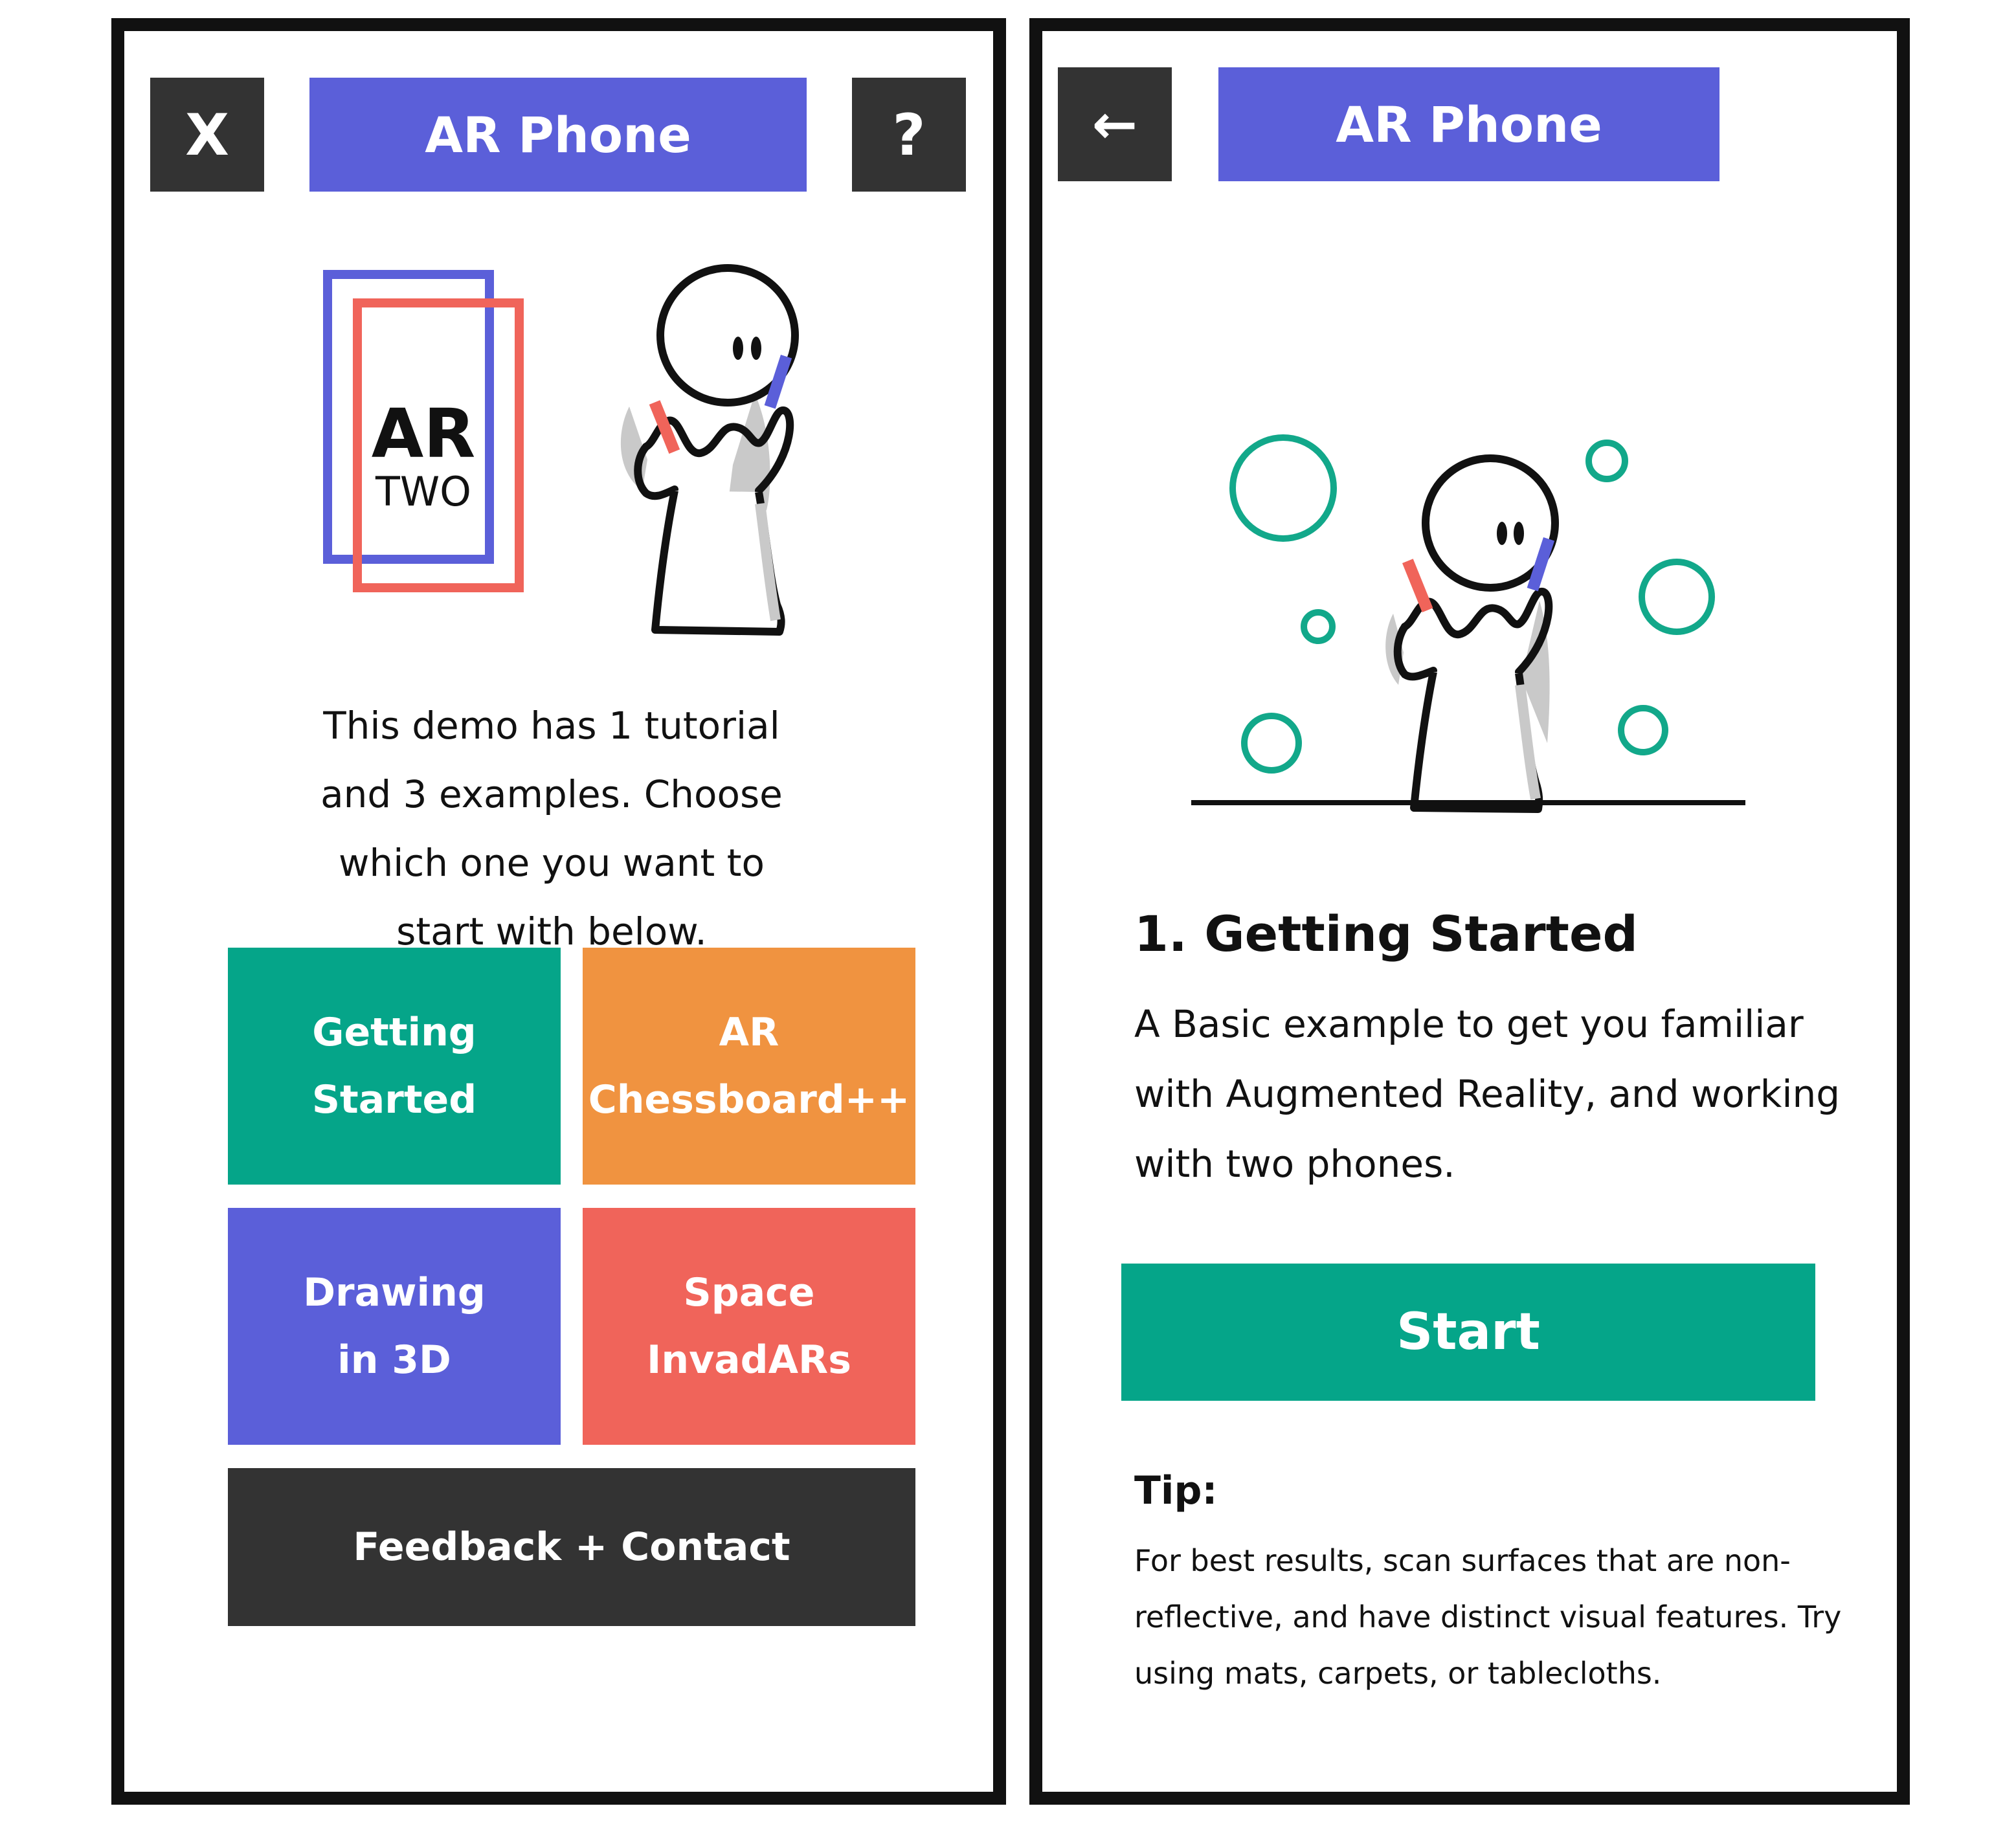  I want to click on back-arrow-icon: ←, so click(1115, 124).